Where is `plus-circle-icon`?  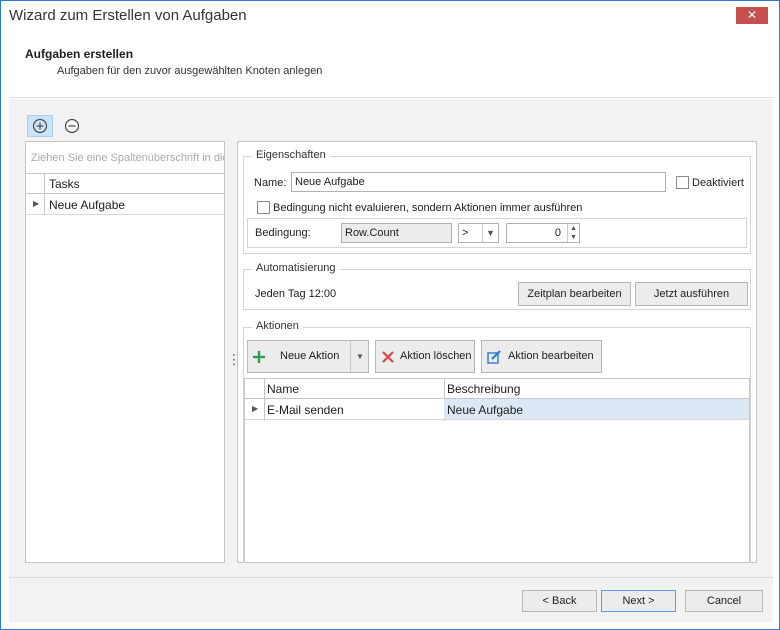
plus-circle-icon is located at coordinates (40, 126).